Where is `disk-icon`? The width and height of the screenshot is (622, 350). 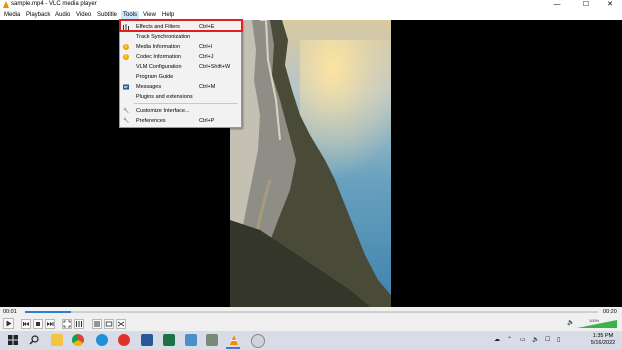
disk-icon is located at coordinates (258, 341).